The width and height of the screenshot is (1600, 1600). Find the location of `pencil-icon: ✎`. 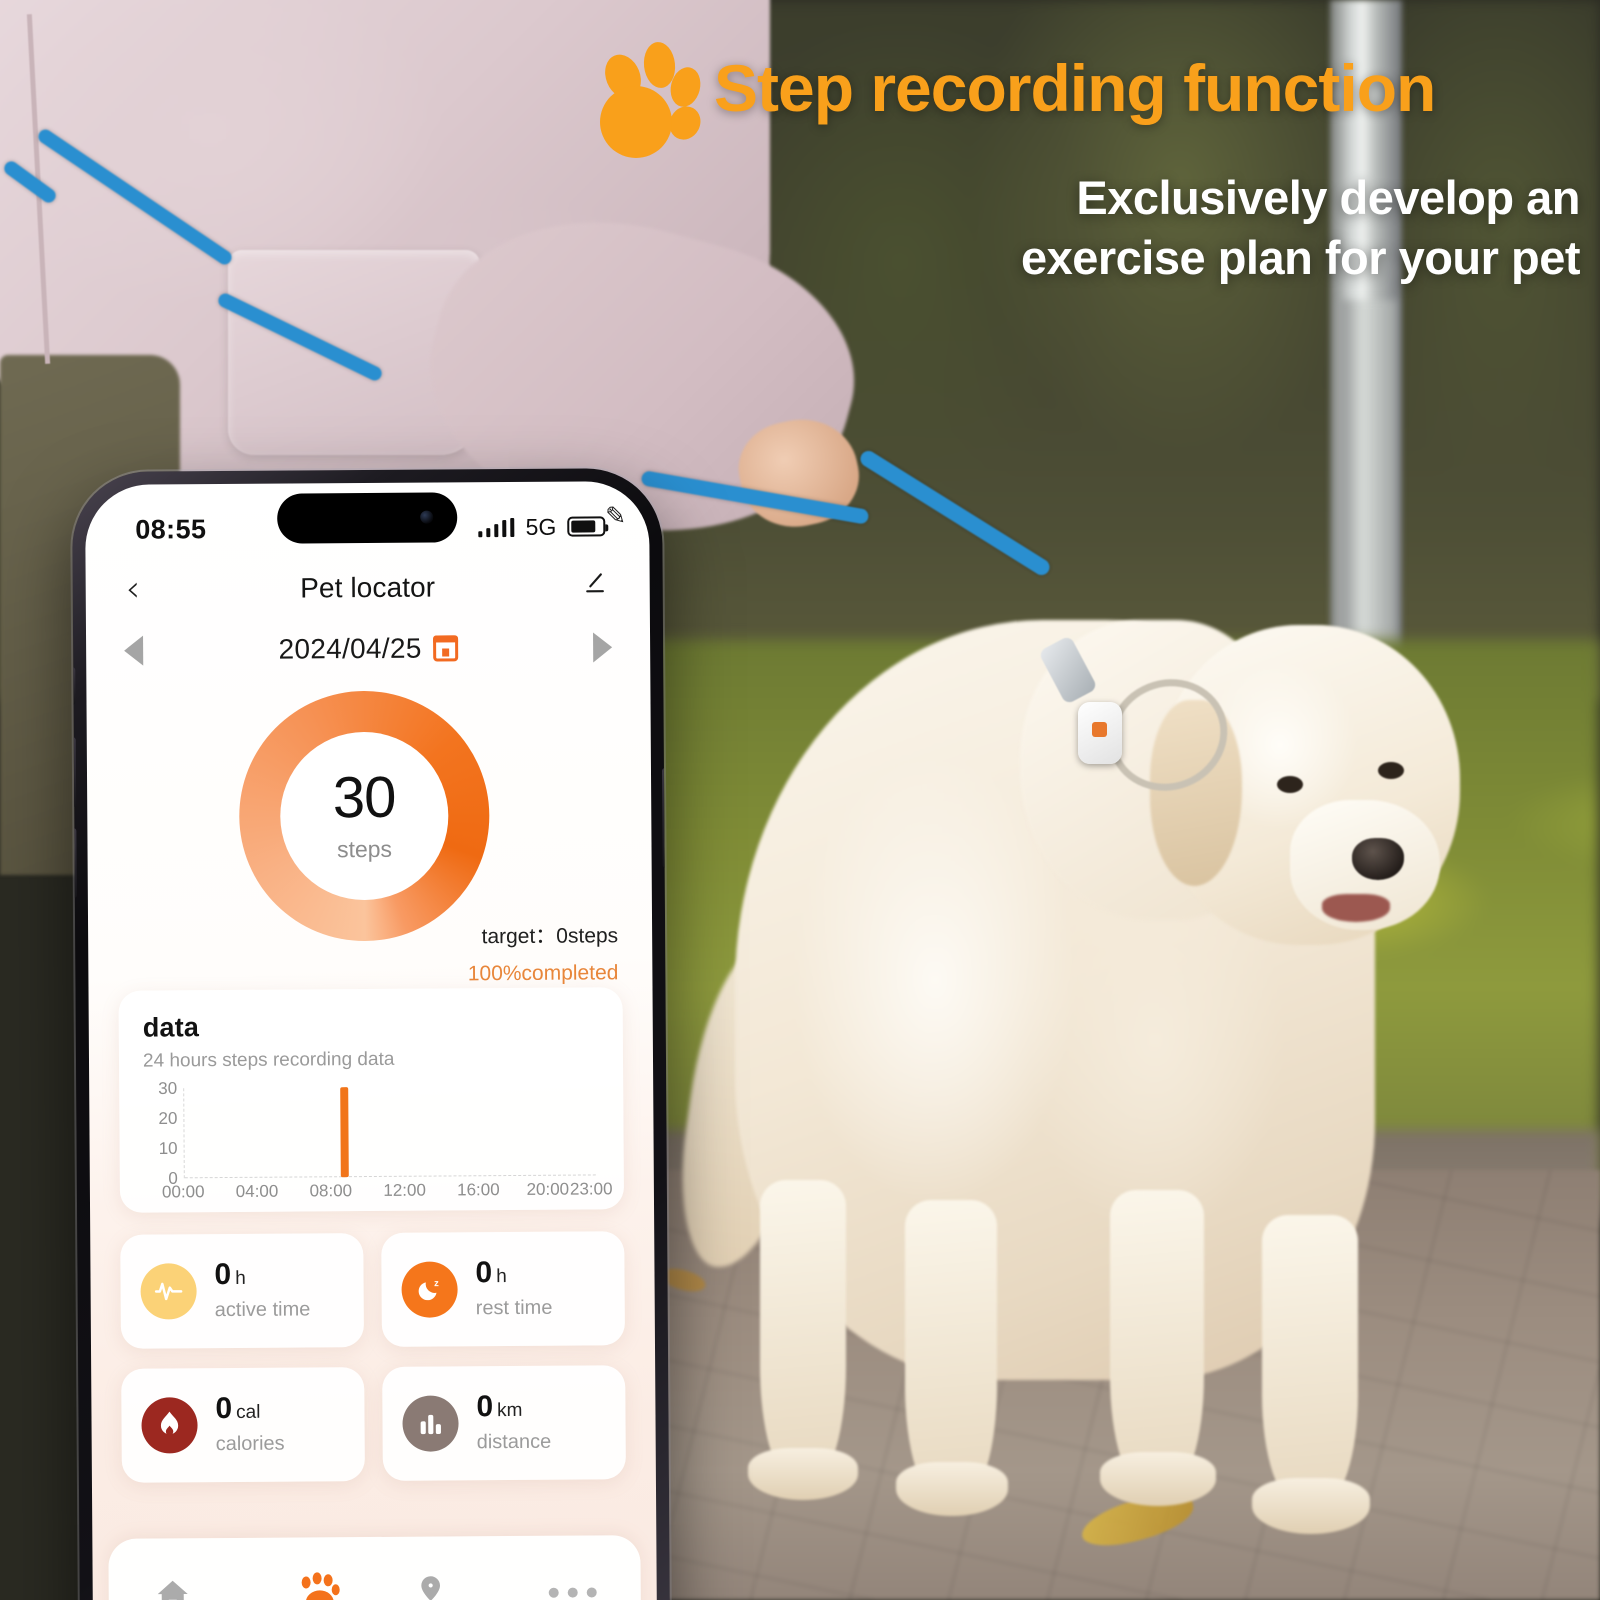

pencil-icon: ✎ is located at coordinates (616, 516).